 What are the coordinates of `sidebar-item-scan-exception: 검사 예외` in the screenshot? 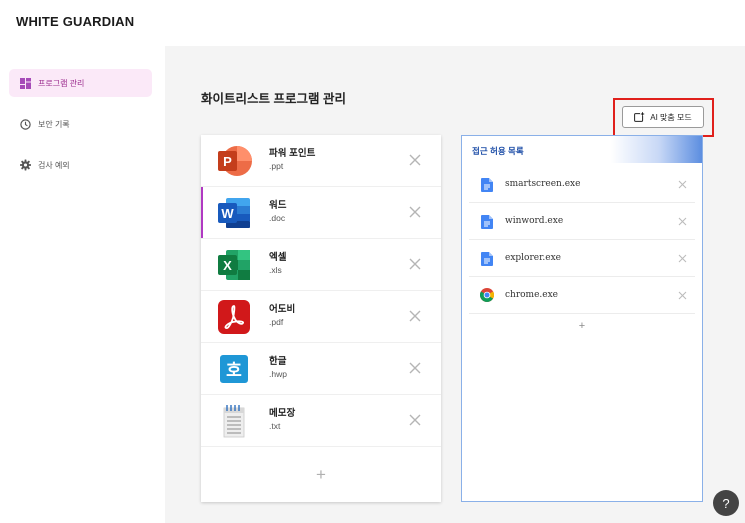 It's located at (80, 165).